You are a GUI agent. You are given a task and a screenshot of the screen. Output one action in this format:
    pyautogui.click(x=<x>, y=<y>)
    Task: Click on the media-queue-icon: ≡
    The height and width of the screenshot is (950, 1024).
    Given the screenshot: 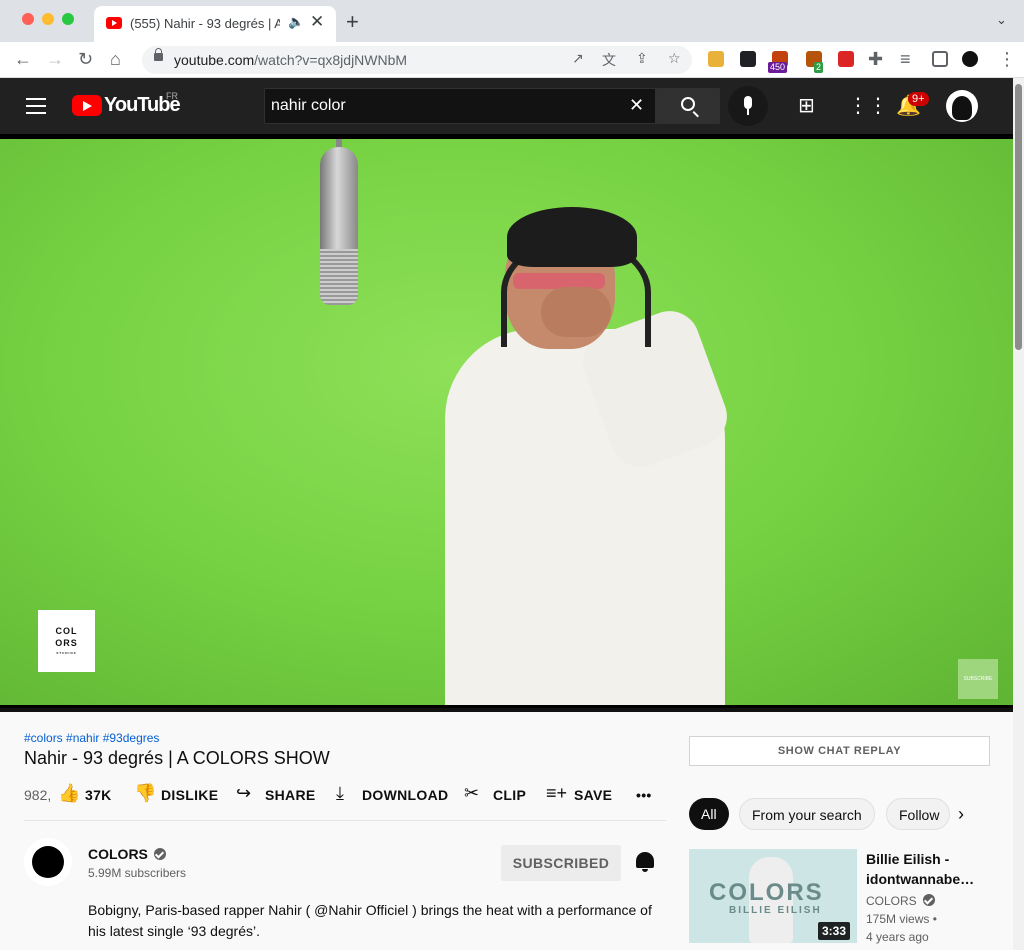 What is the action you would take?
    pyautogui.click(x=905, y=59)
    